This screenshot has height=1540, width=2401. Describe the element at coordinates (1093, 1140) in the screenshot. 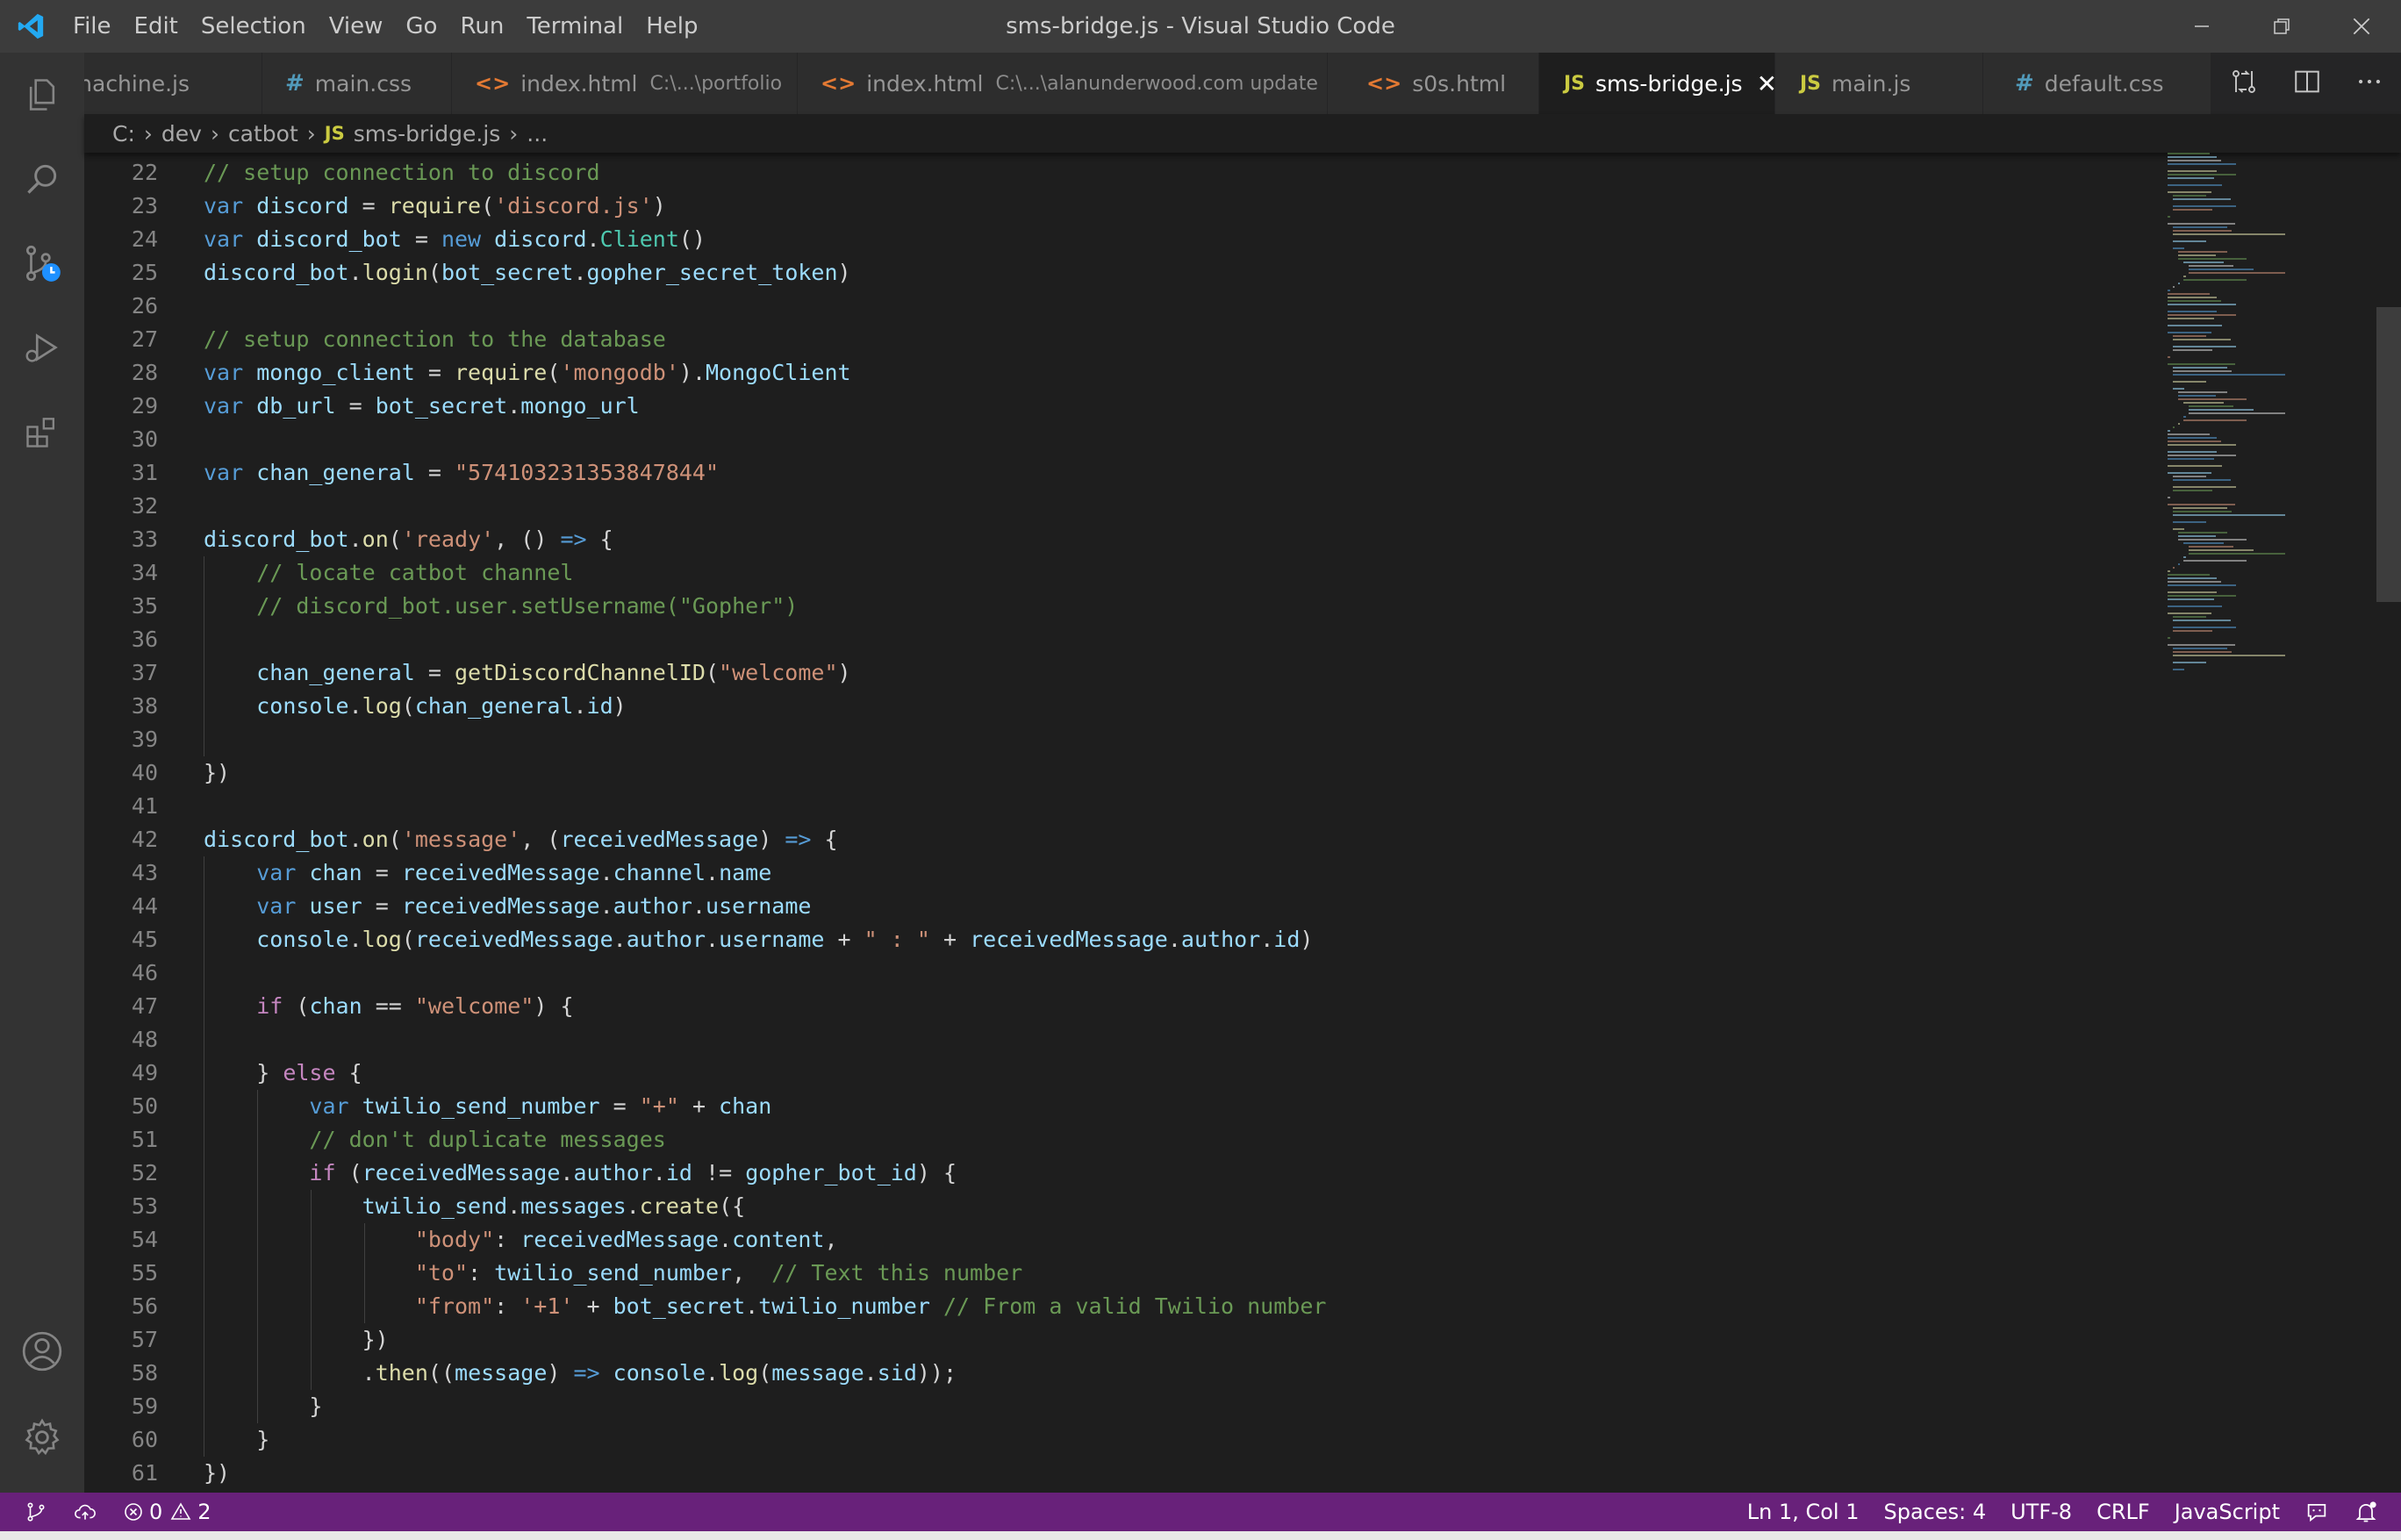

I see `code-line: 51 // don't duplicate messages` at that location.